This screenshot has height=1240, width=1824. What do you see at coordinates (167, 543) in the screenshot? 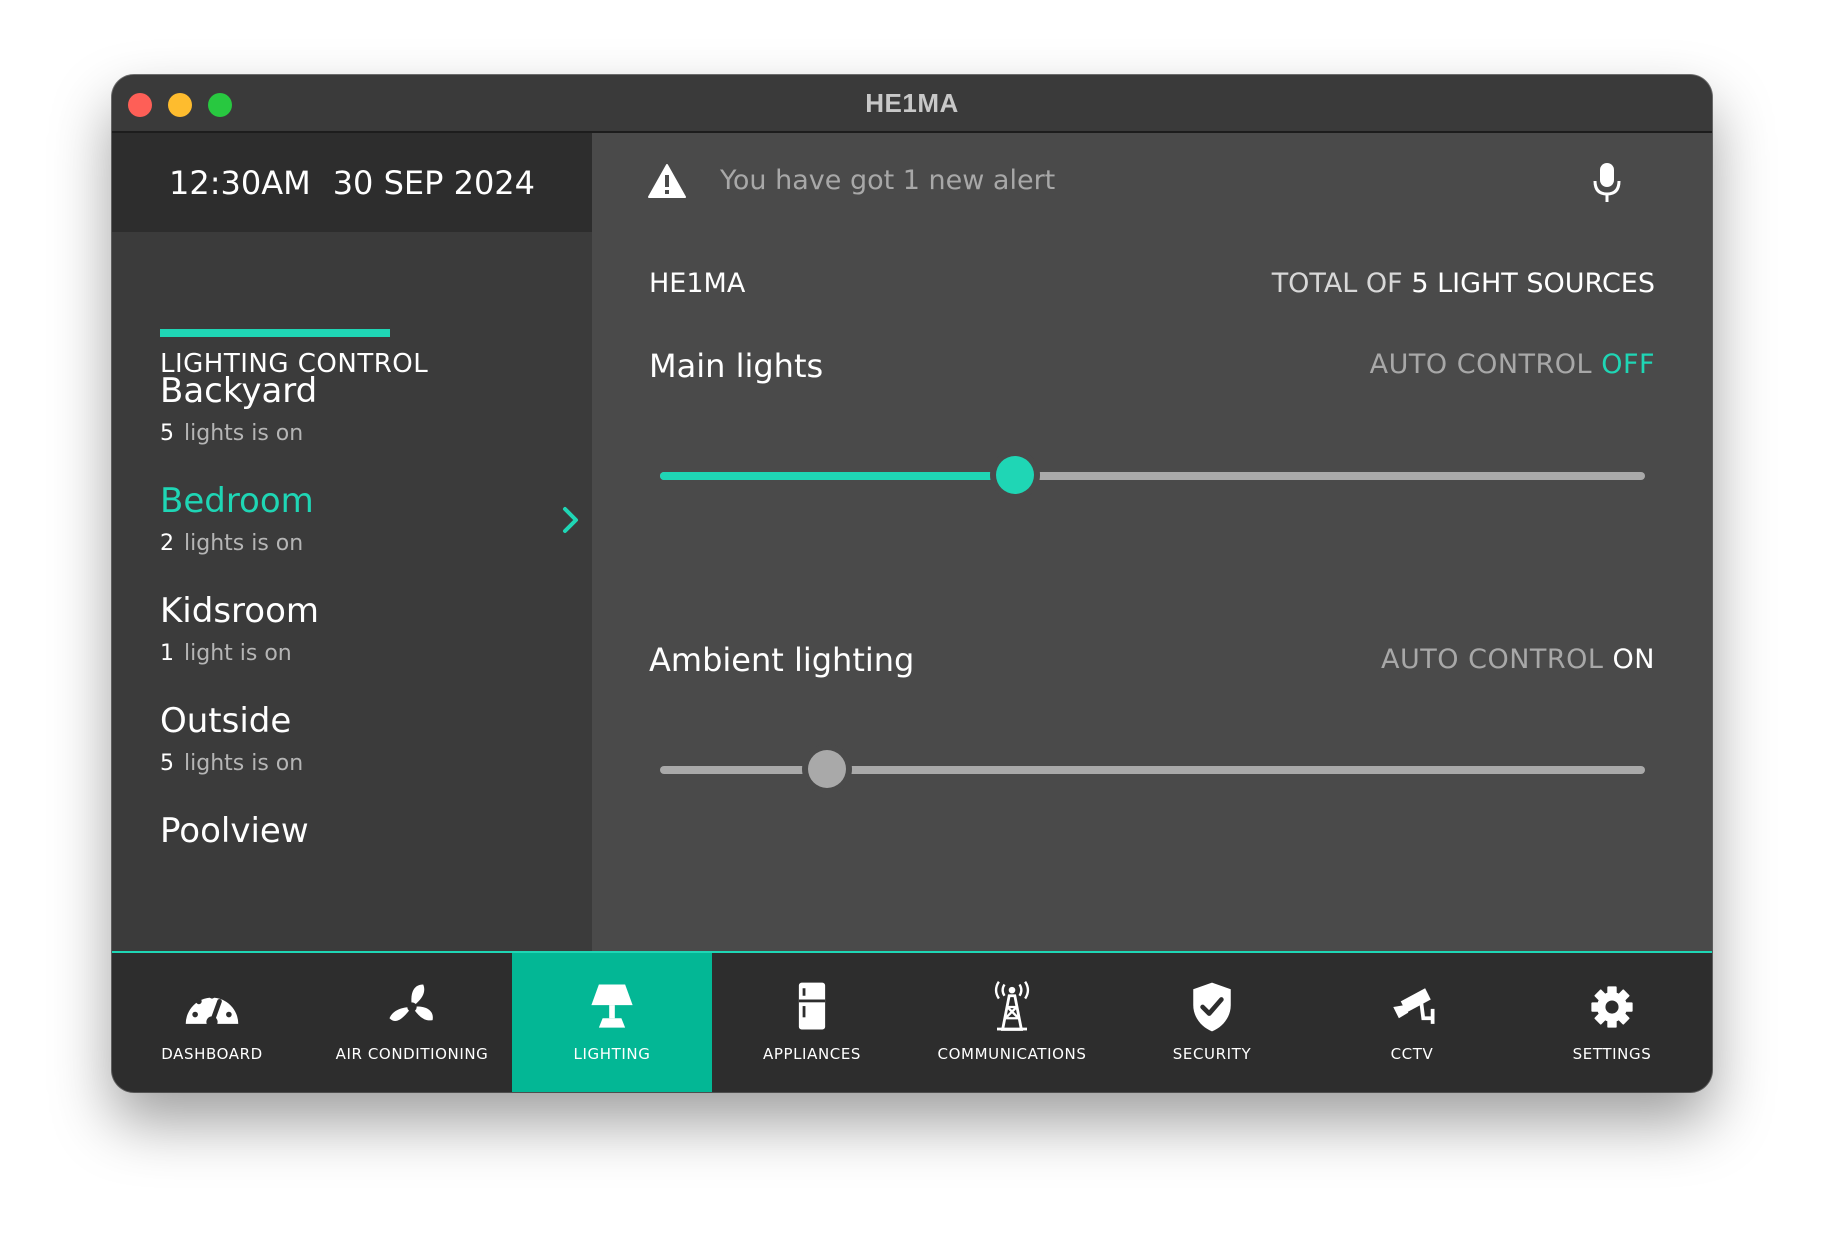
I see `room-light-count: 2` at bounding box center [167, 543].